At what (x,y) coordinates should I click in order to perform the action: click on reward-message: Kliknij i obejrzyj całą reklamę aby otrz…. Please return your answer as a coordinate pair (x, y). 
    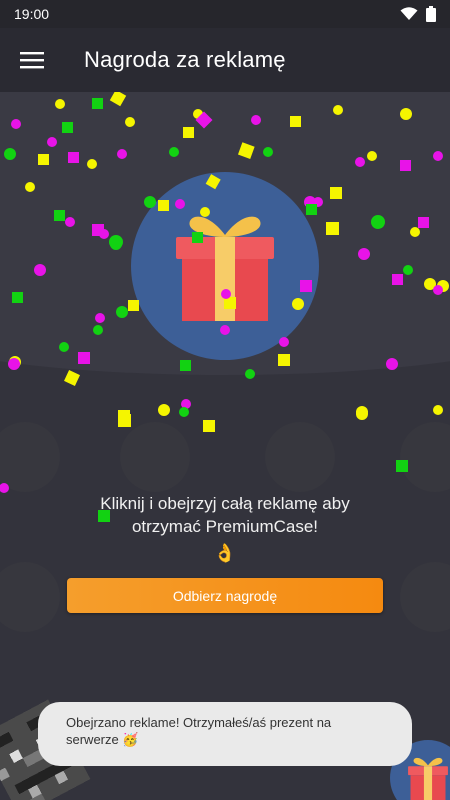
    Looking at the image, I should click on (225, 528).